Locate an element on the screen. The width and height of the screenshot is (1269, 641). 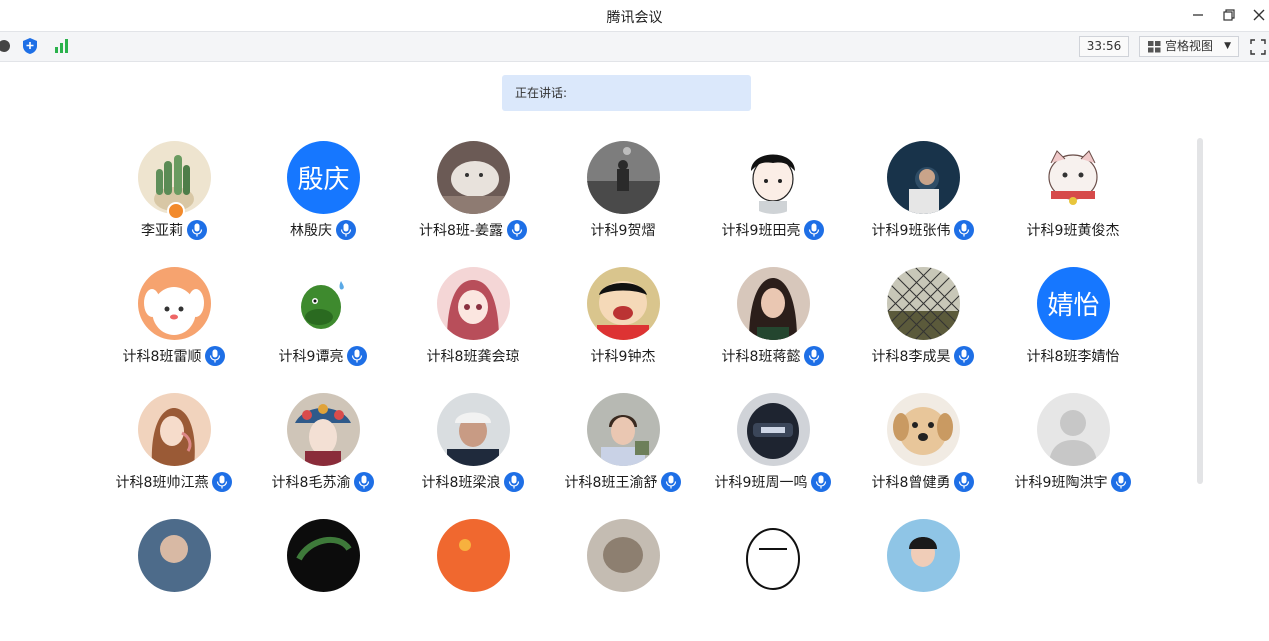
participant-name: 计科8班梁浪 is located at coordinates (461, 483).